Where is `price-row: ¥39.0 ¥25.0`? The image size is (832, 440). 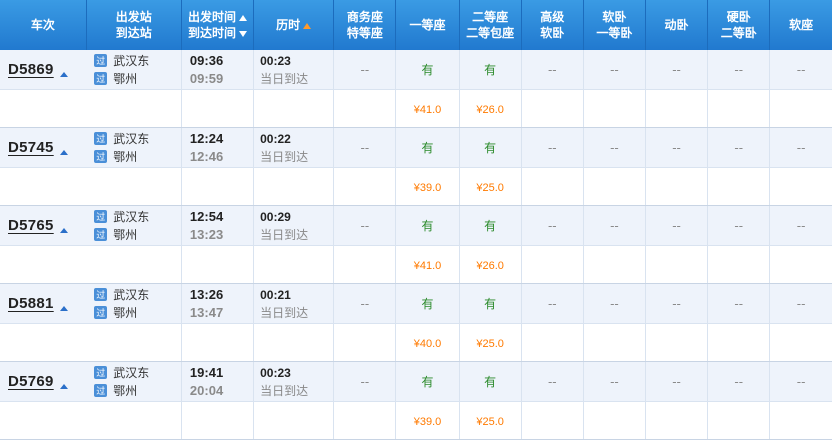 price-row: ¥39.0 ¥25.0 is located at coordinates (416, 186).